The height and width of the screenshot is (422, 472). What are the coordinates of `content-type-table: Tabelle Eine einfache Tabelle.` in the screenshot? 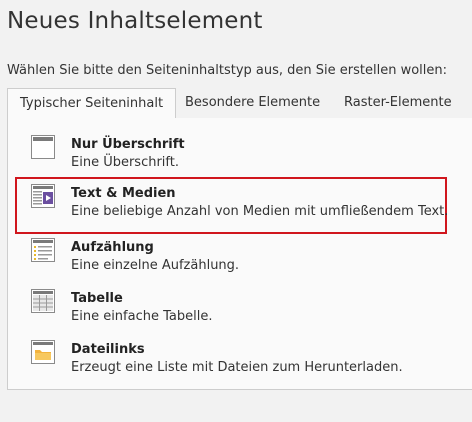 It's located at (231, 307).